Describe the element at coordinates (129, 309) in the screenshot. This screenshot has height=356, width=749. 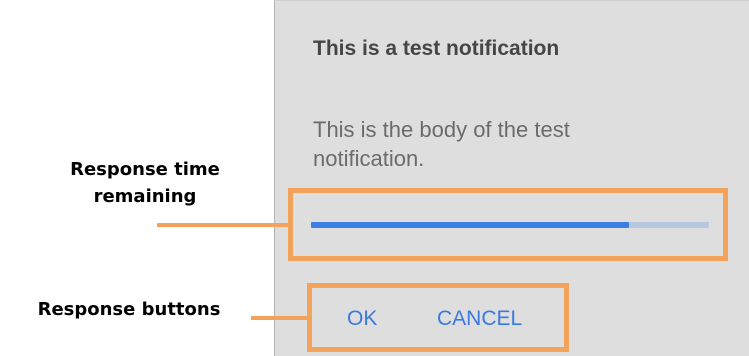
I see `response-buttons-label: Response buttons` at that location.